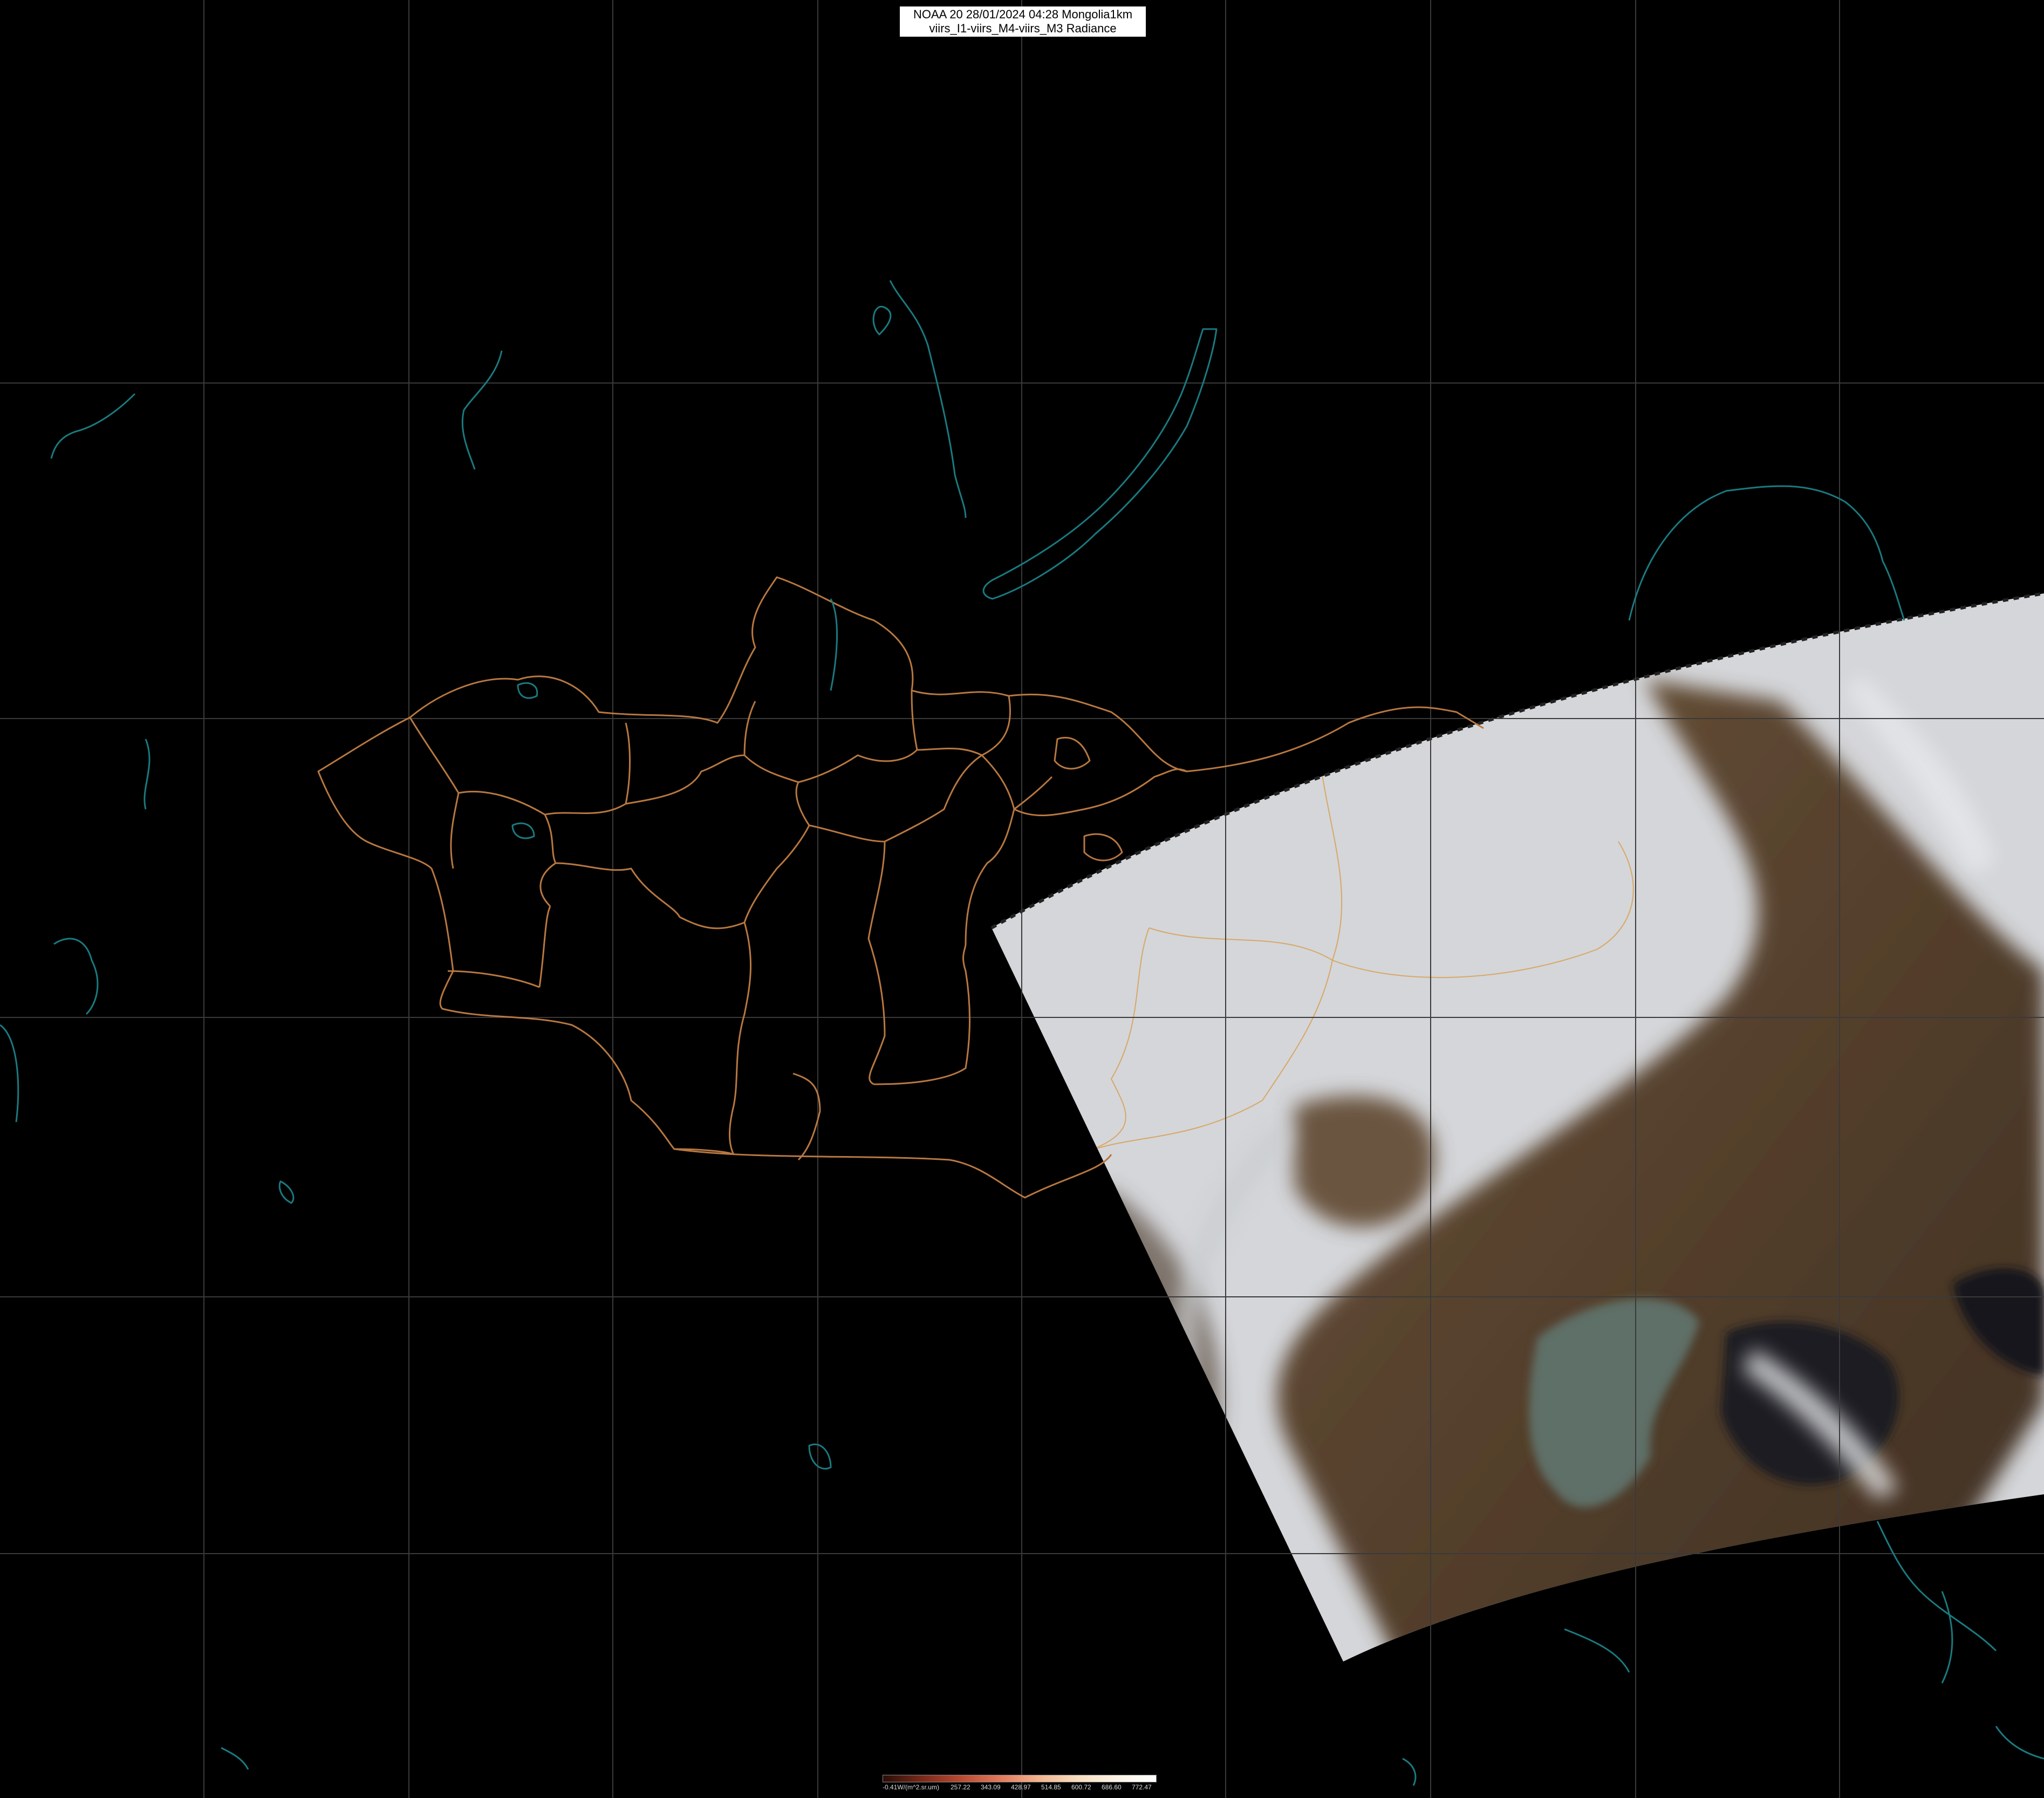 This screenshot has height=1798, width=2044. I want to click on colorbar-tick-label: 686.60, so click(1112, 1787).